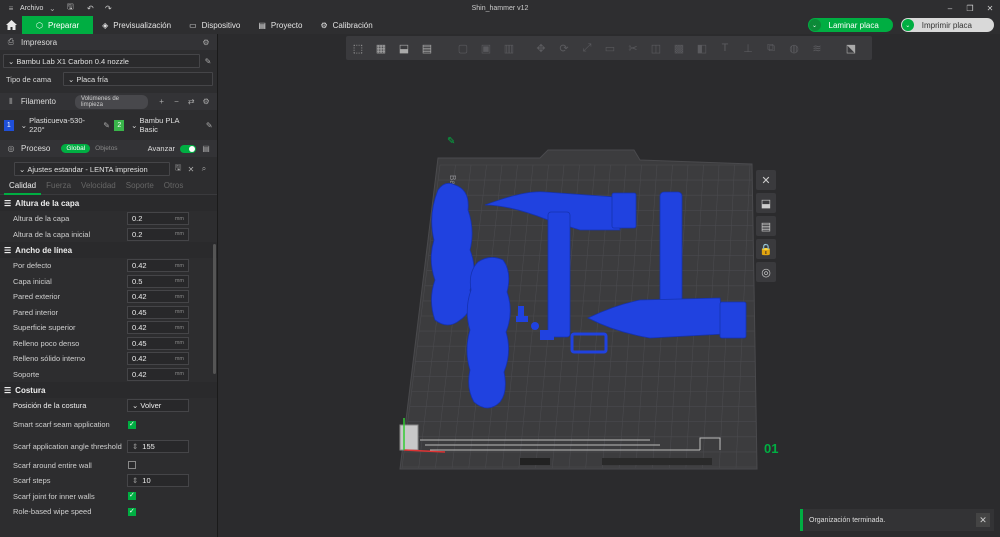 Image resolution: width=1000 pixels, height=537 pixels. I want to click on tab-fuerza: Fuerza, so click(58, 185).